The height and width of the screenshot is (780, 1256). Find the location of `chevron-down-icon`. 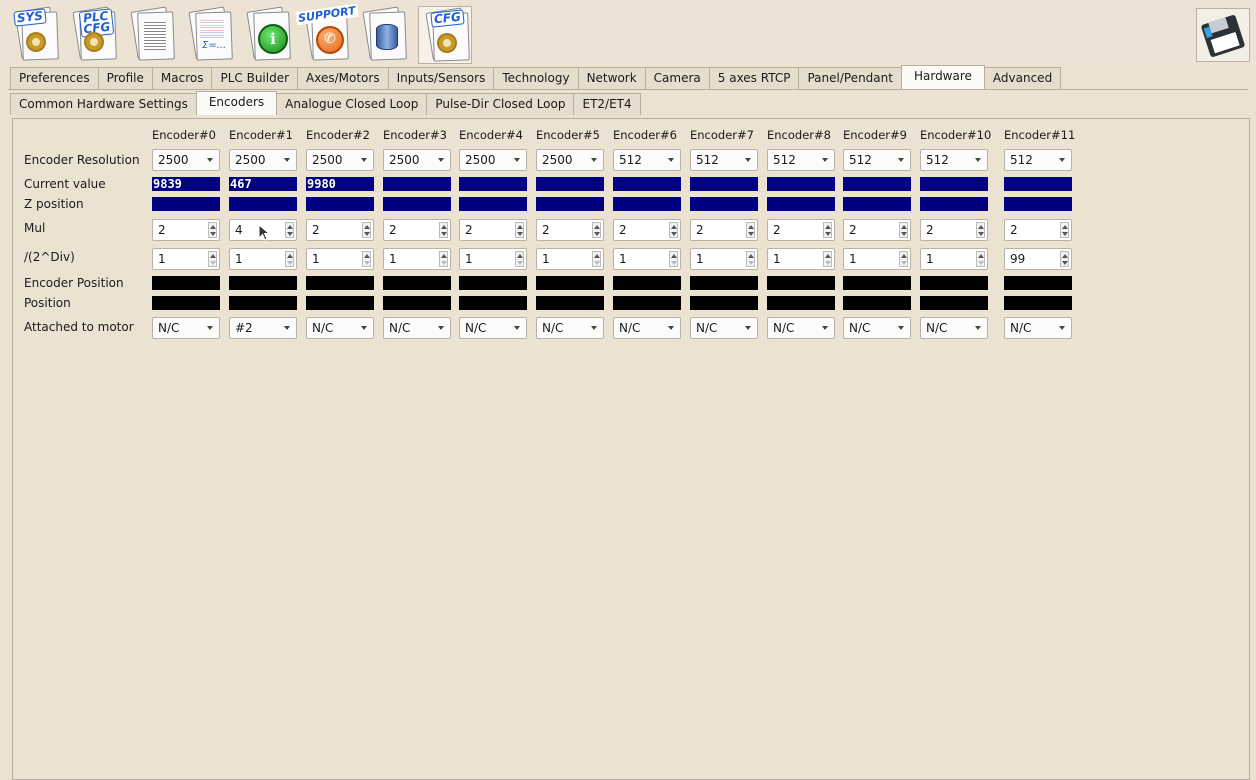

chevron-down-icon is located at coordinates (1062, 160).